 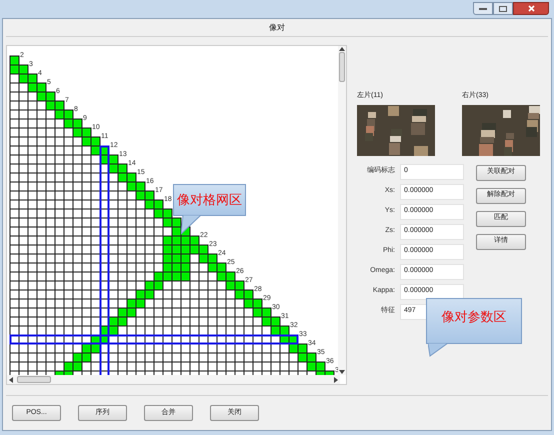 I want to click on callout-text: 像对参数区, so click(x=474, y=317).